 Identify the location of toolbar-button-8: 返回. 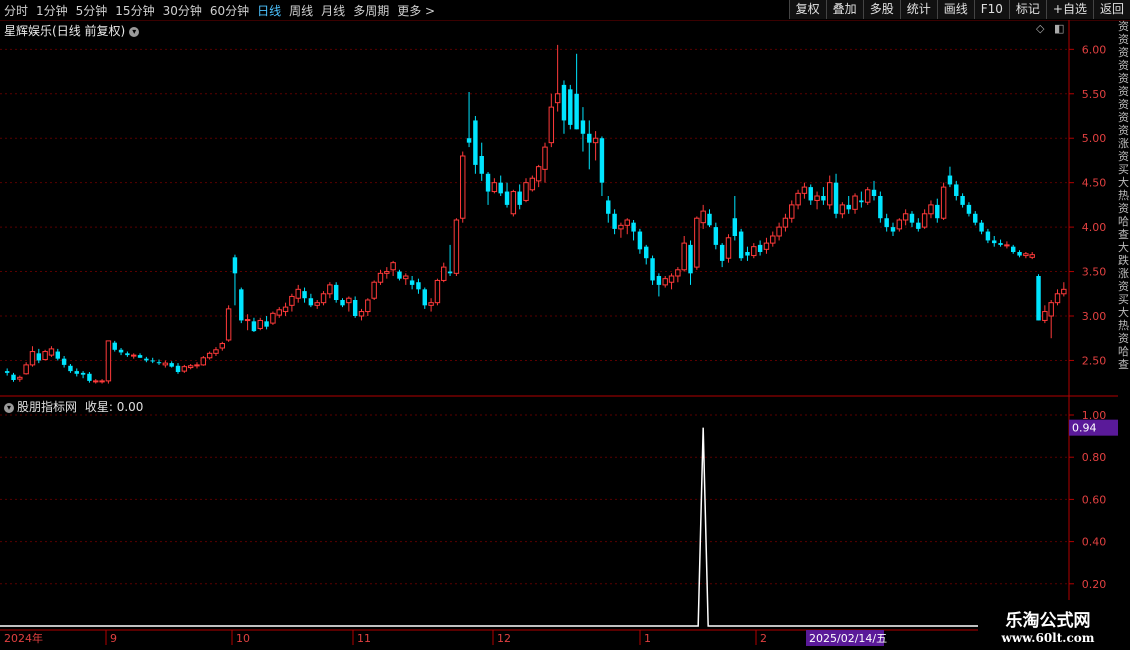
(1111, 9).